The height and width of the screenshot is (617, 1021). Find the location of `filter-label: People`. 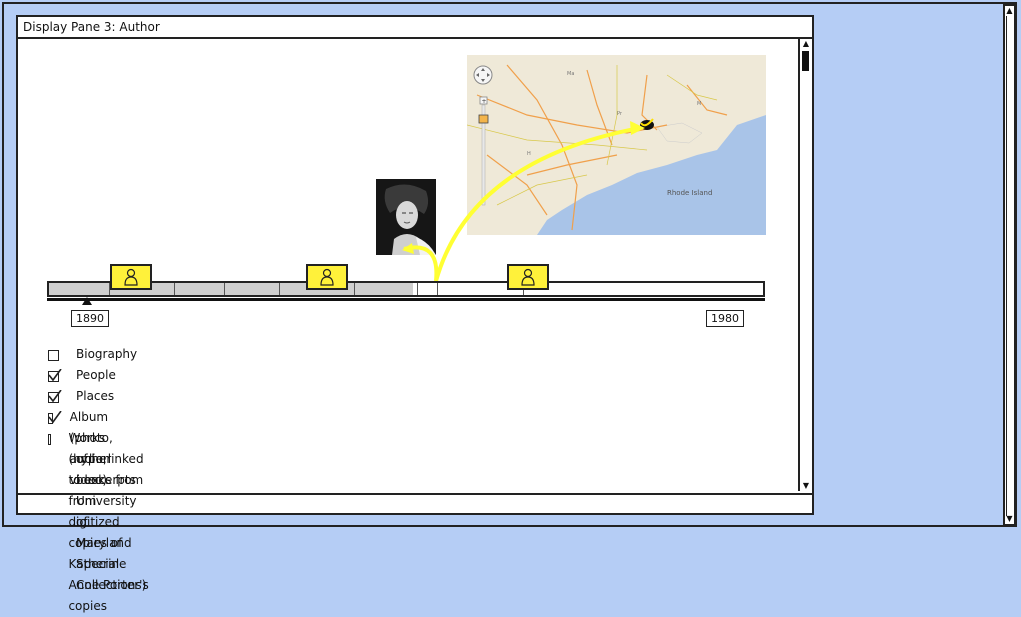

filter-label: People is located at coordinates (96, 375).